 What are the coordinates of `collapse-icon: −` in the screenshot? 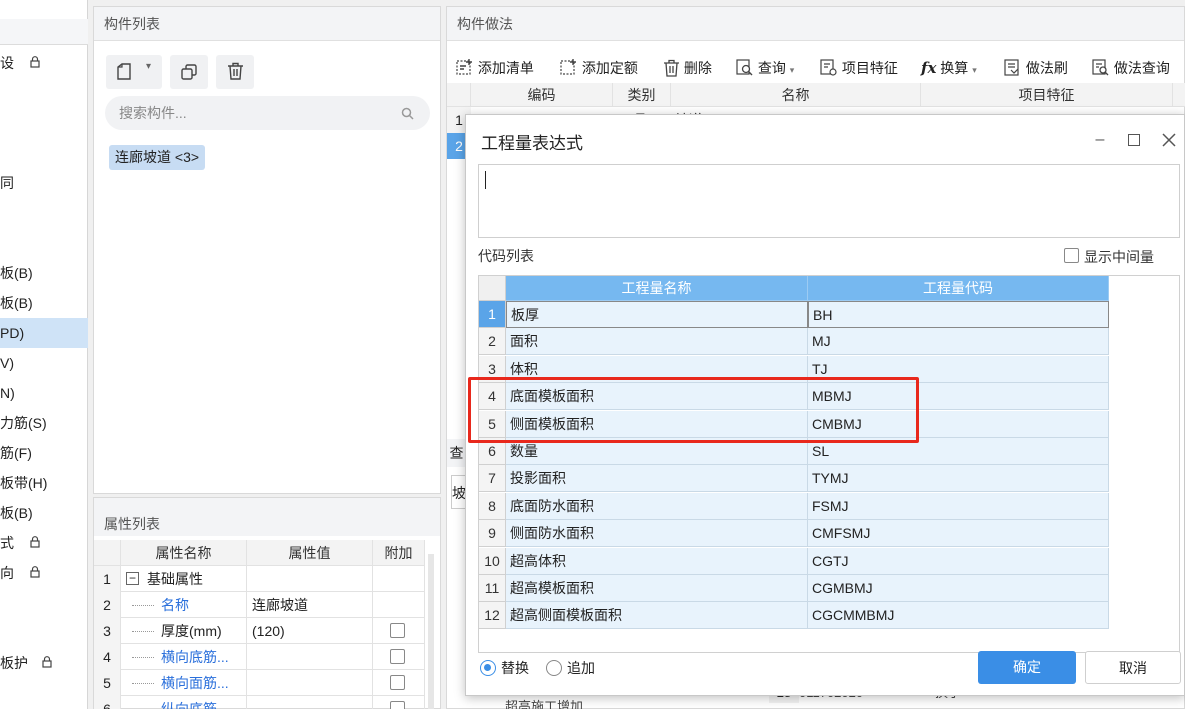 It's located at (132, 578).